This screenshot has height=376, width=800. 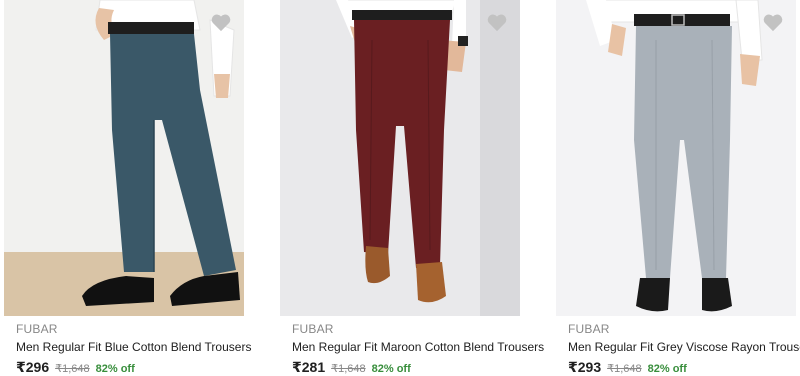 I want to click on price-row: ₹281 ₹1,648 82% off, so click(x=351, y=367).